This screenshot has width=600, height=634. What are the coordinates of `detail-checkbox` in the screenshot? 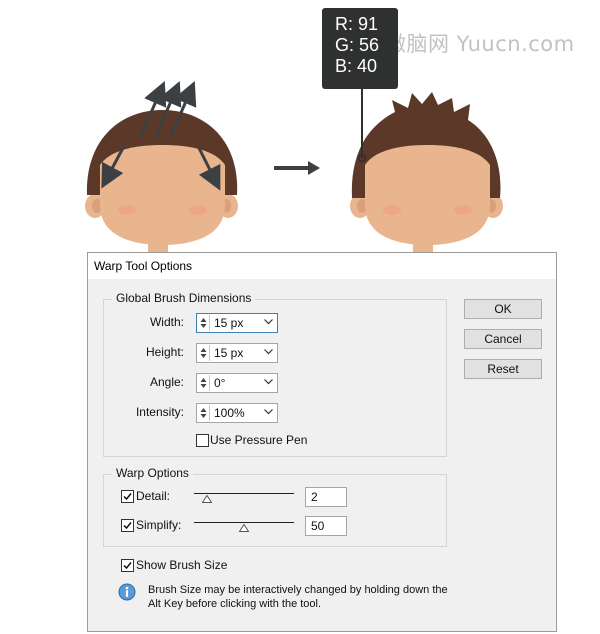 It's located at (127, 496).